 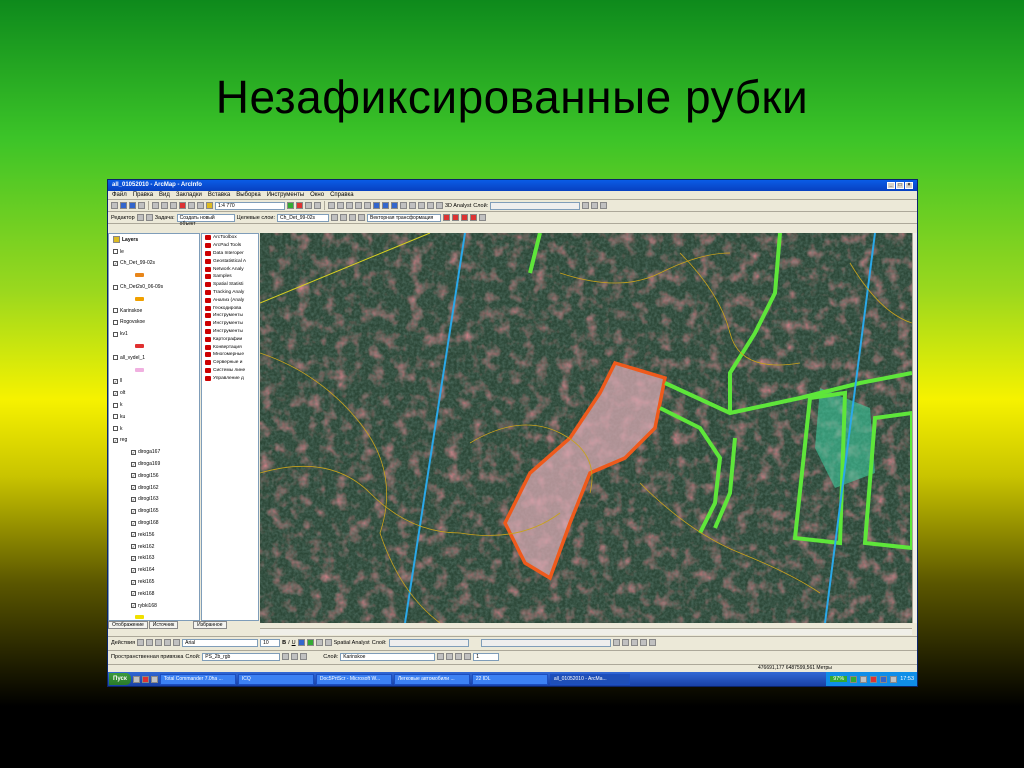 I want to click on toc-layer-item: kv1, so click(x=154, y=334).